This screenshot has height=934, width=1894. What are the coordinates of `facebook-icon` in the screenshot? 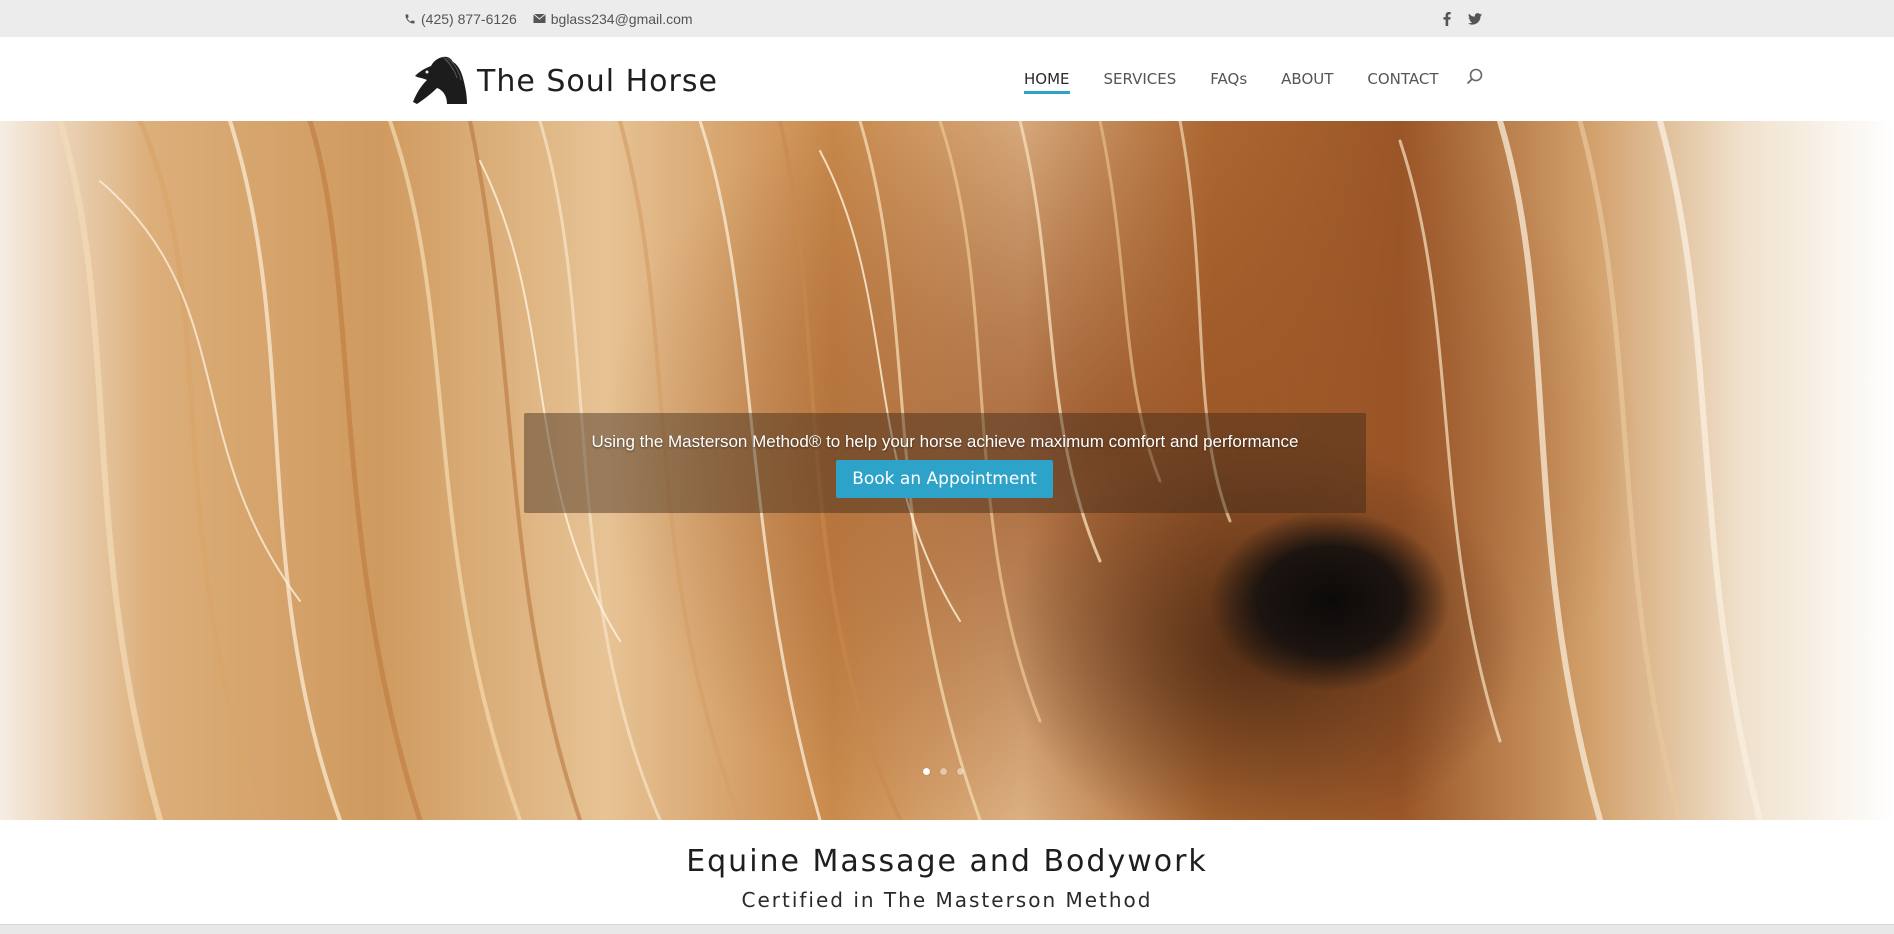 It's located at (1447, 18).